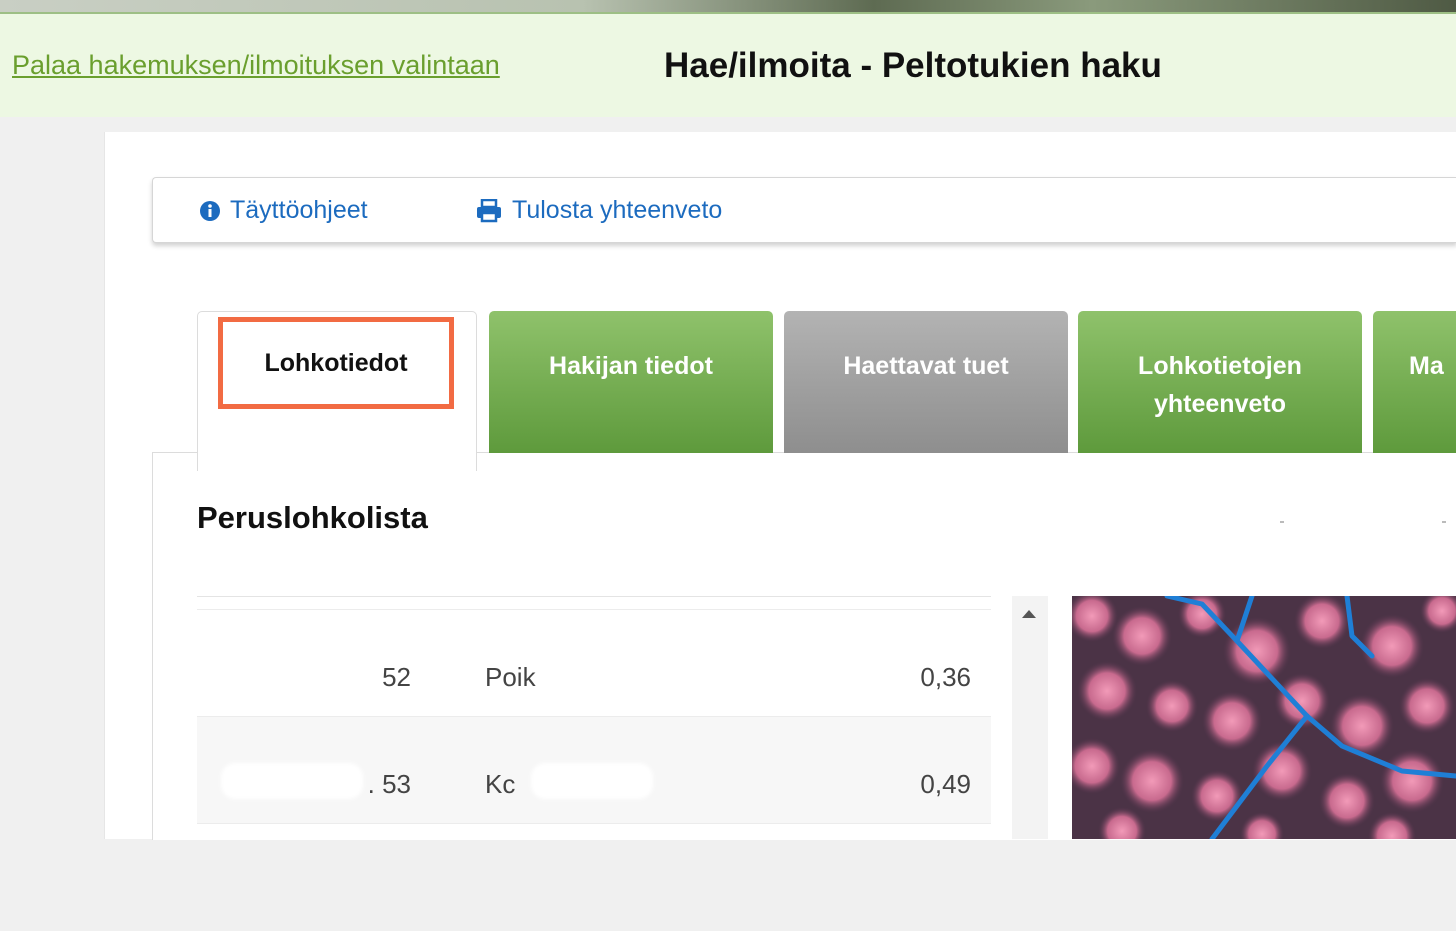  Describe the element at coordinates (1030, 717) in the screenshot. I see `list-scrollbar` at that location.